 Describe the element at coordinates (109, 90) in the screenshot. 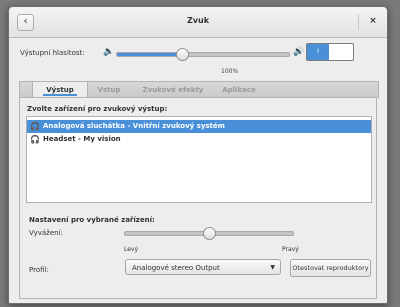

I see `tab-input: Vstup` at that location.